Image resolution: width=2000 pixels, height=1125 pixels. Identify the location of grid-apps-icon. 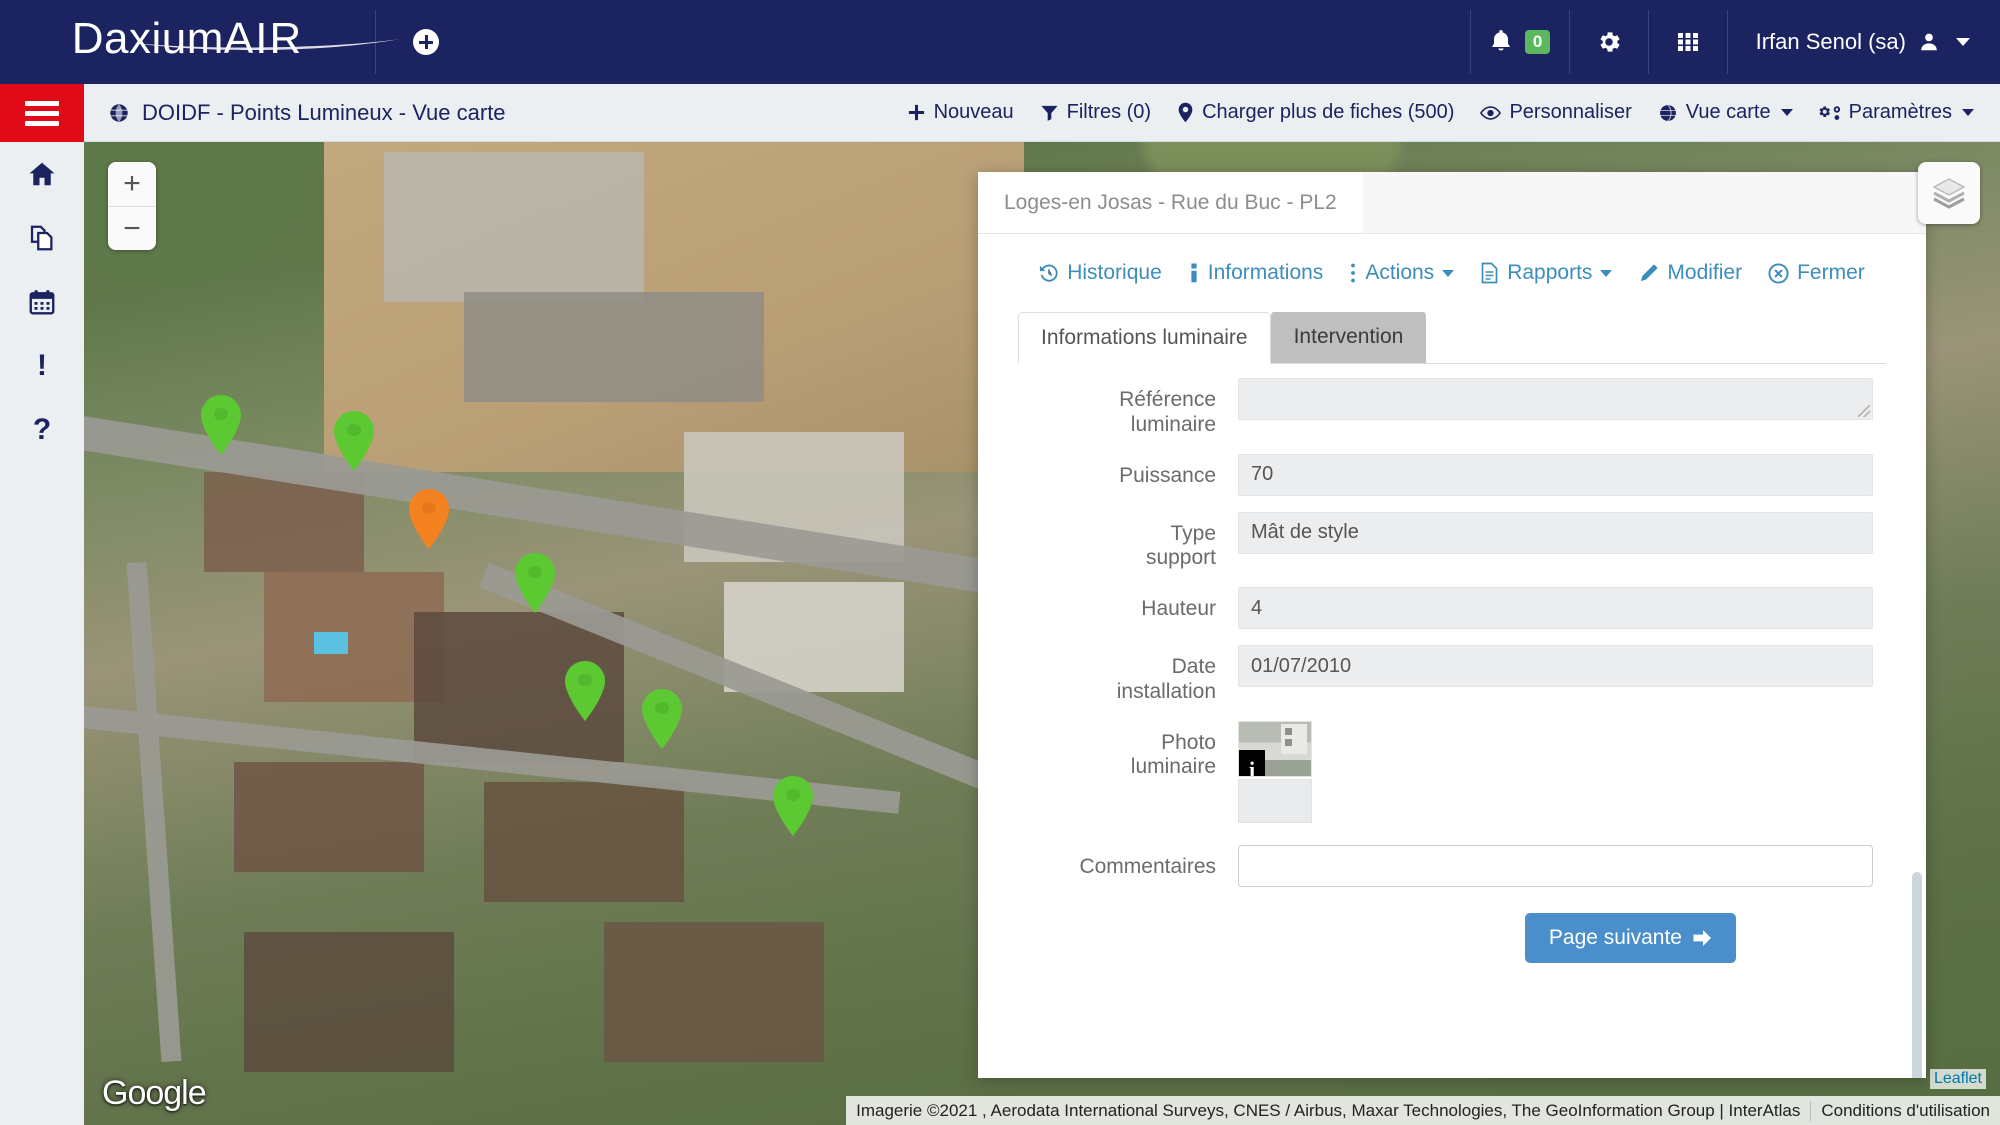
(1687, 42).